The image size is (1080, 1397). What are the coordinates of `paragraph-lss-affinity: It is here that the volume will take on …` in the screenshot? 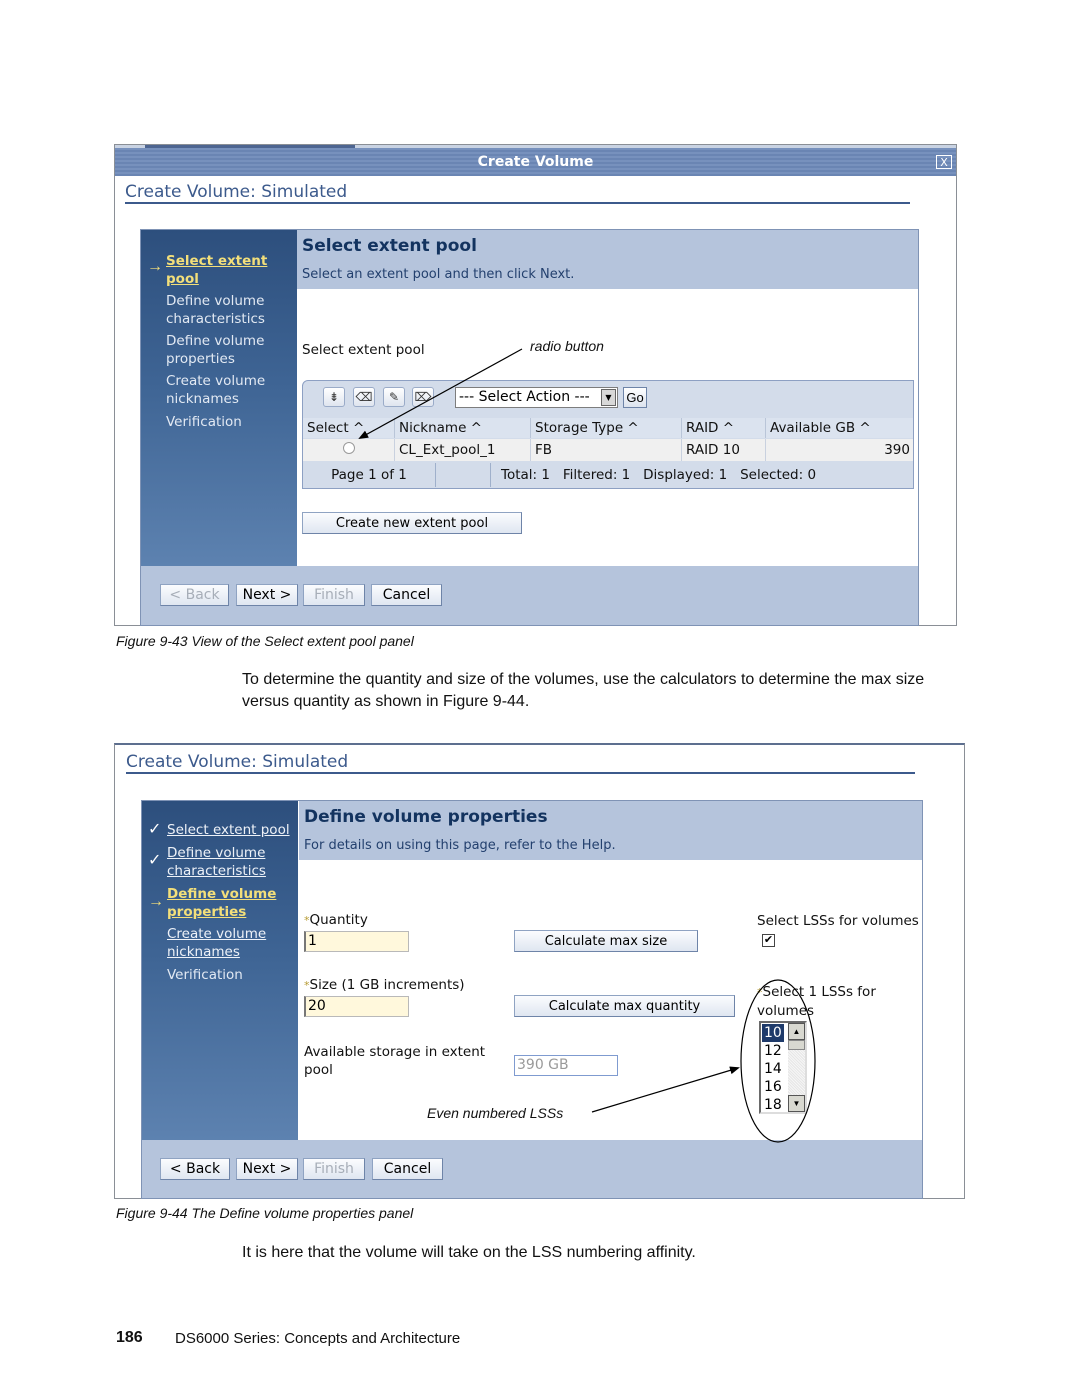 It's located at (469, 1252).